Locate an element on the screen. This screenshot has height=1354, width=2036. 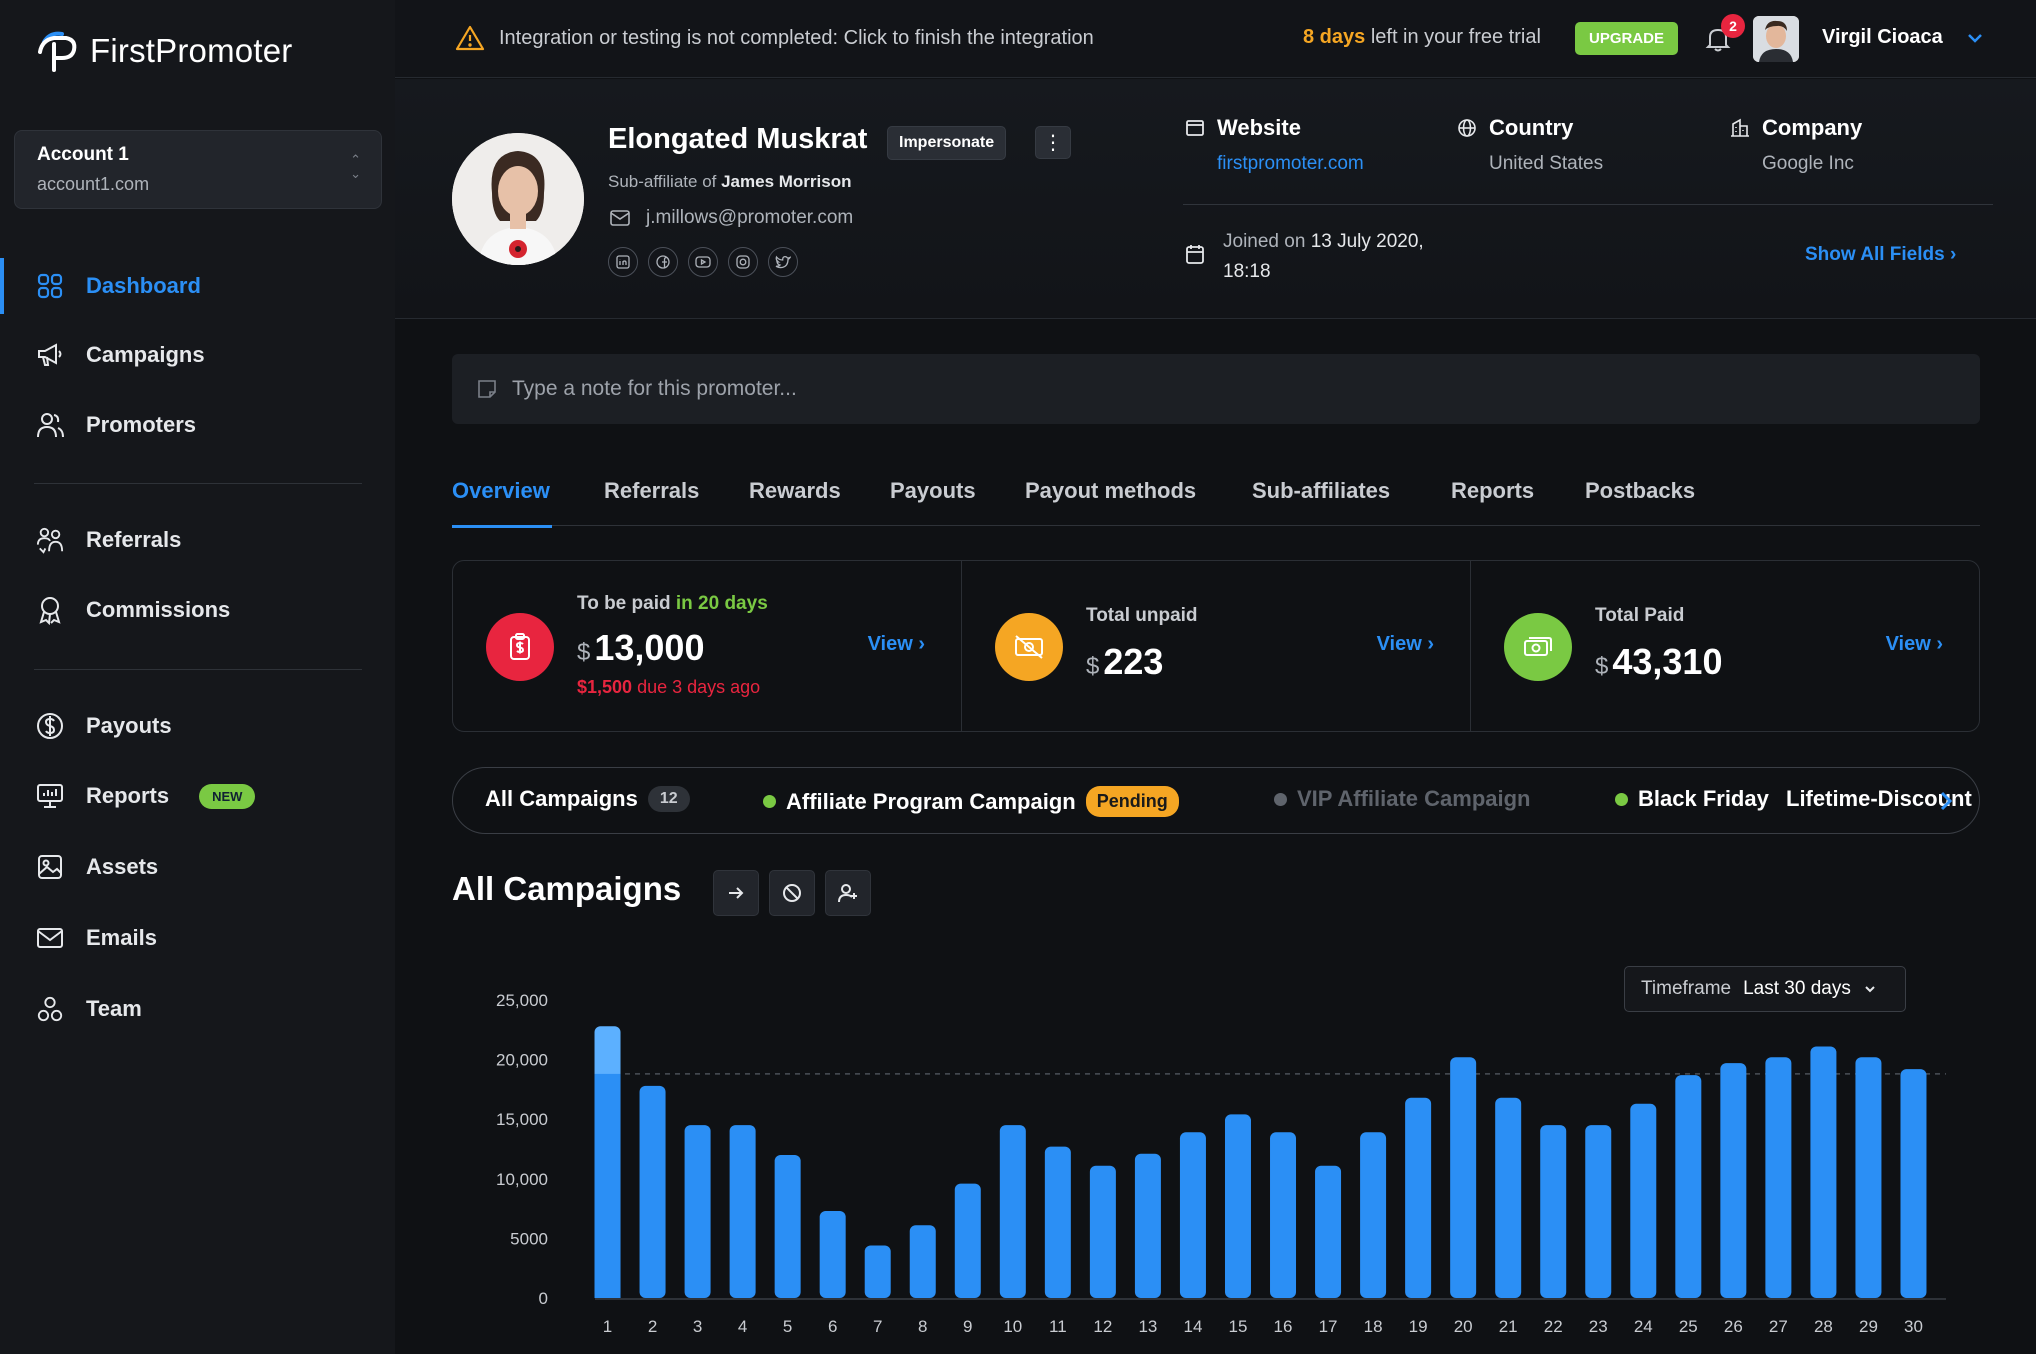
money-off-icon is located at coordinates (1029, 647).